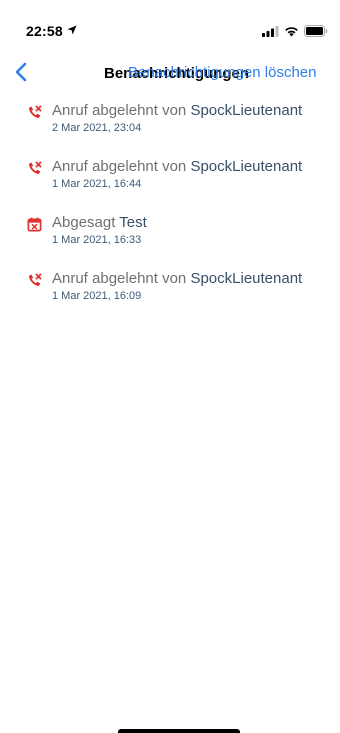 This screenshot has height=733, width=340. What do you see at coordinates (97, 184) in the screenshot?
I see `notification-timestamp: 1 Mar 2021, 16:44` at bounding box center [97, 184].